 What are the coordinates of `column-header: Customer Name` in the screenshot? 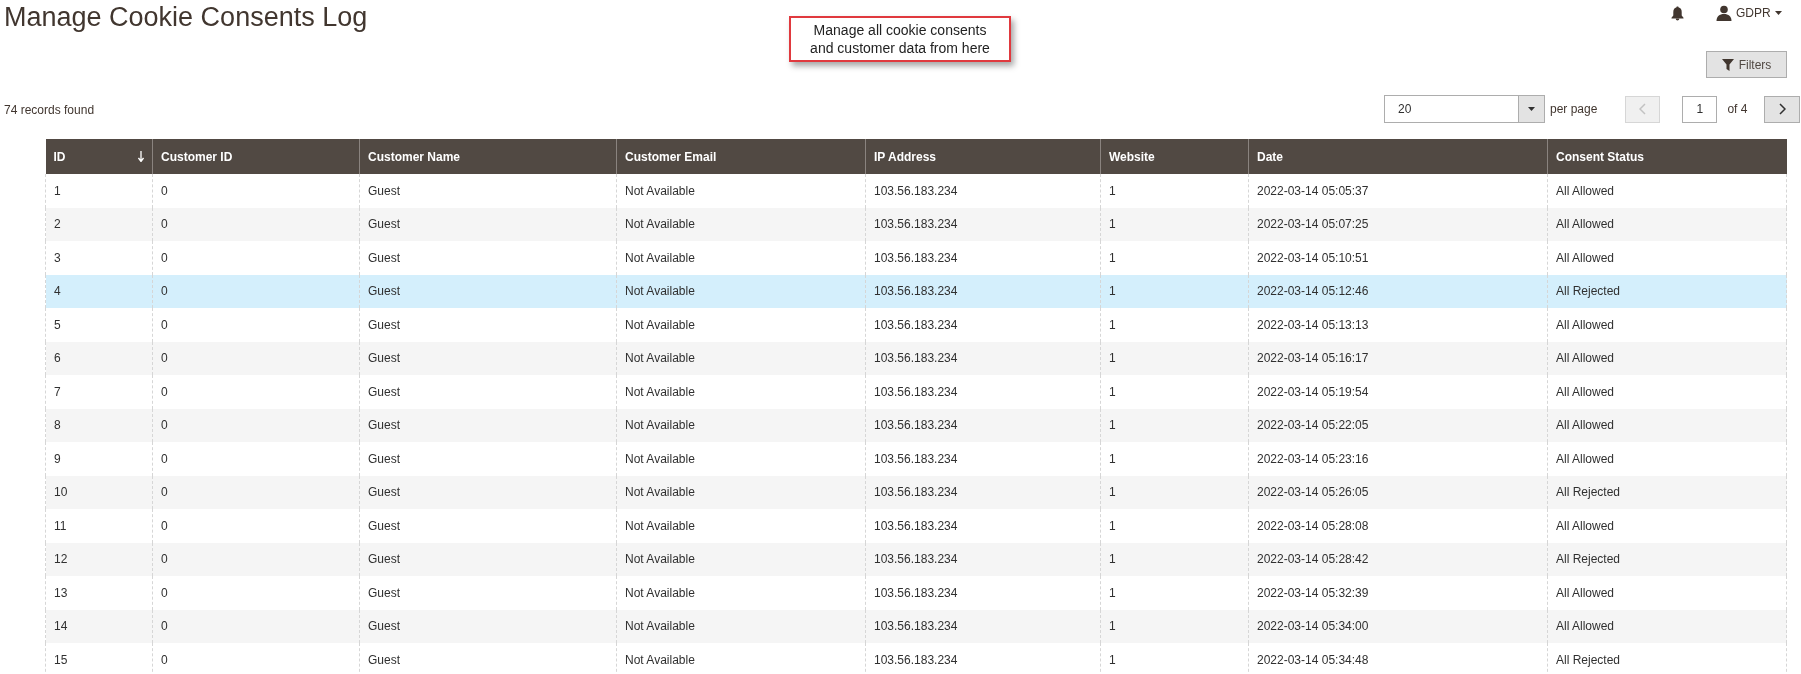 It's located at (488, 156).